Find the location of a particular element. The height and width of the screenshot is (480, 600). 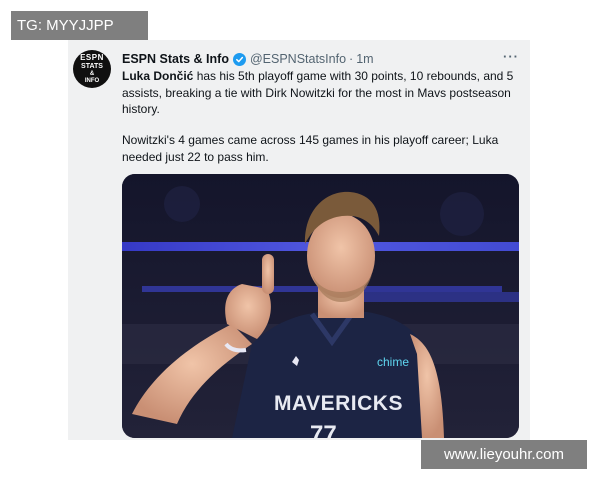

verified-badge-icon is located at coordinates (239, 59).